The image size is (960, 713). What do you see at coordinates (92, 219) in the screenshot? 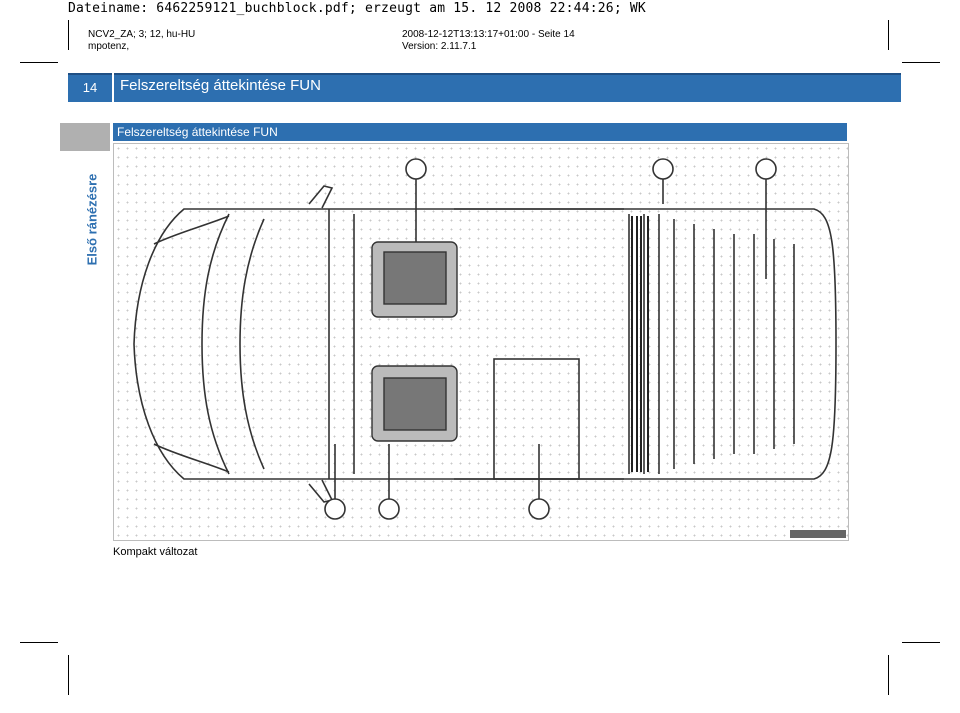
I see `side-tab-label: Első ránézésre` at bounding box center [92, 219].